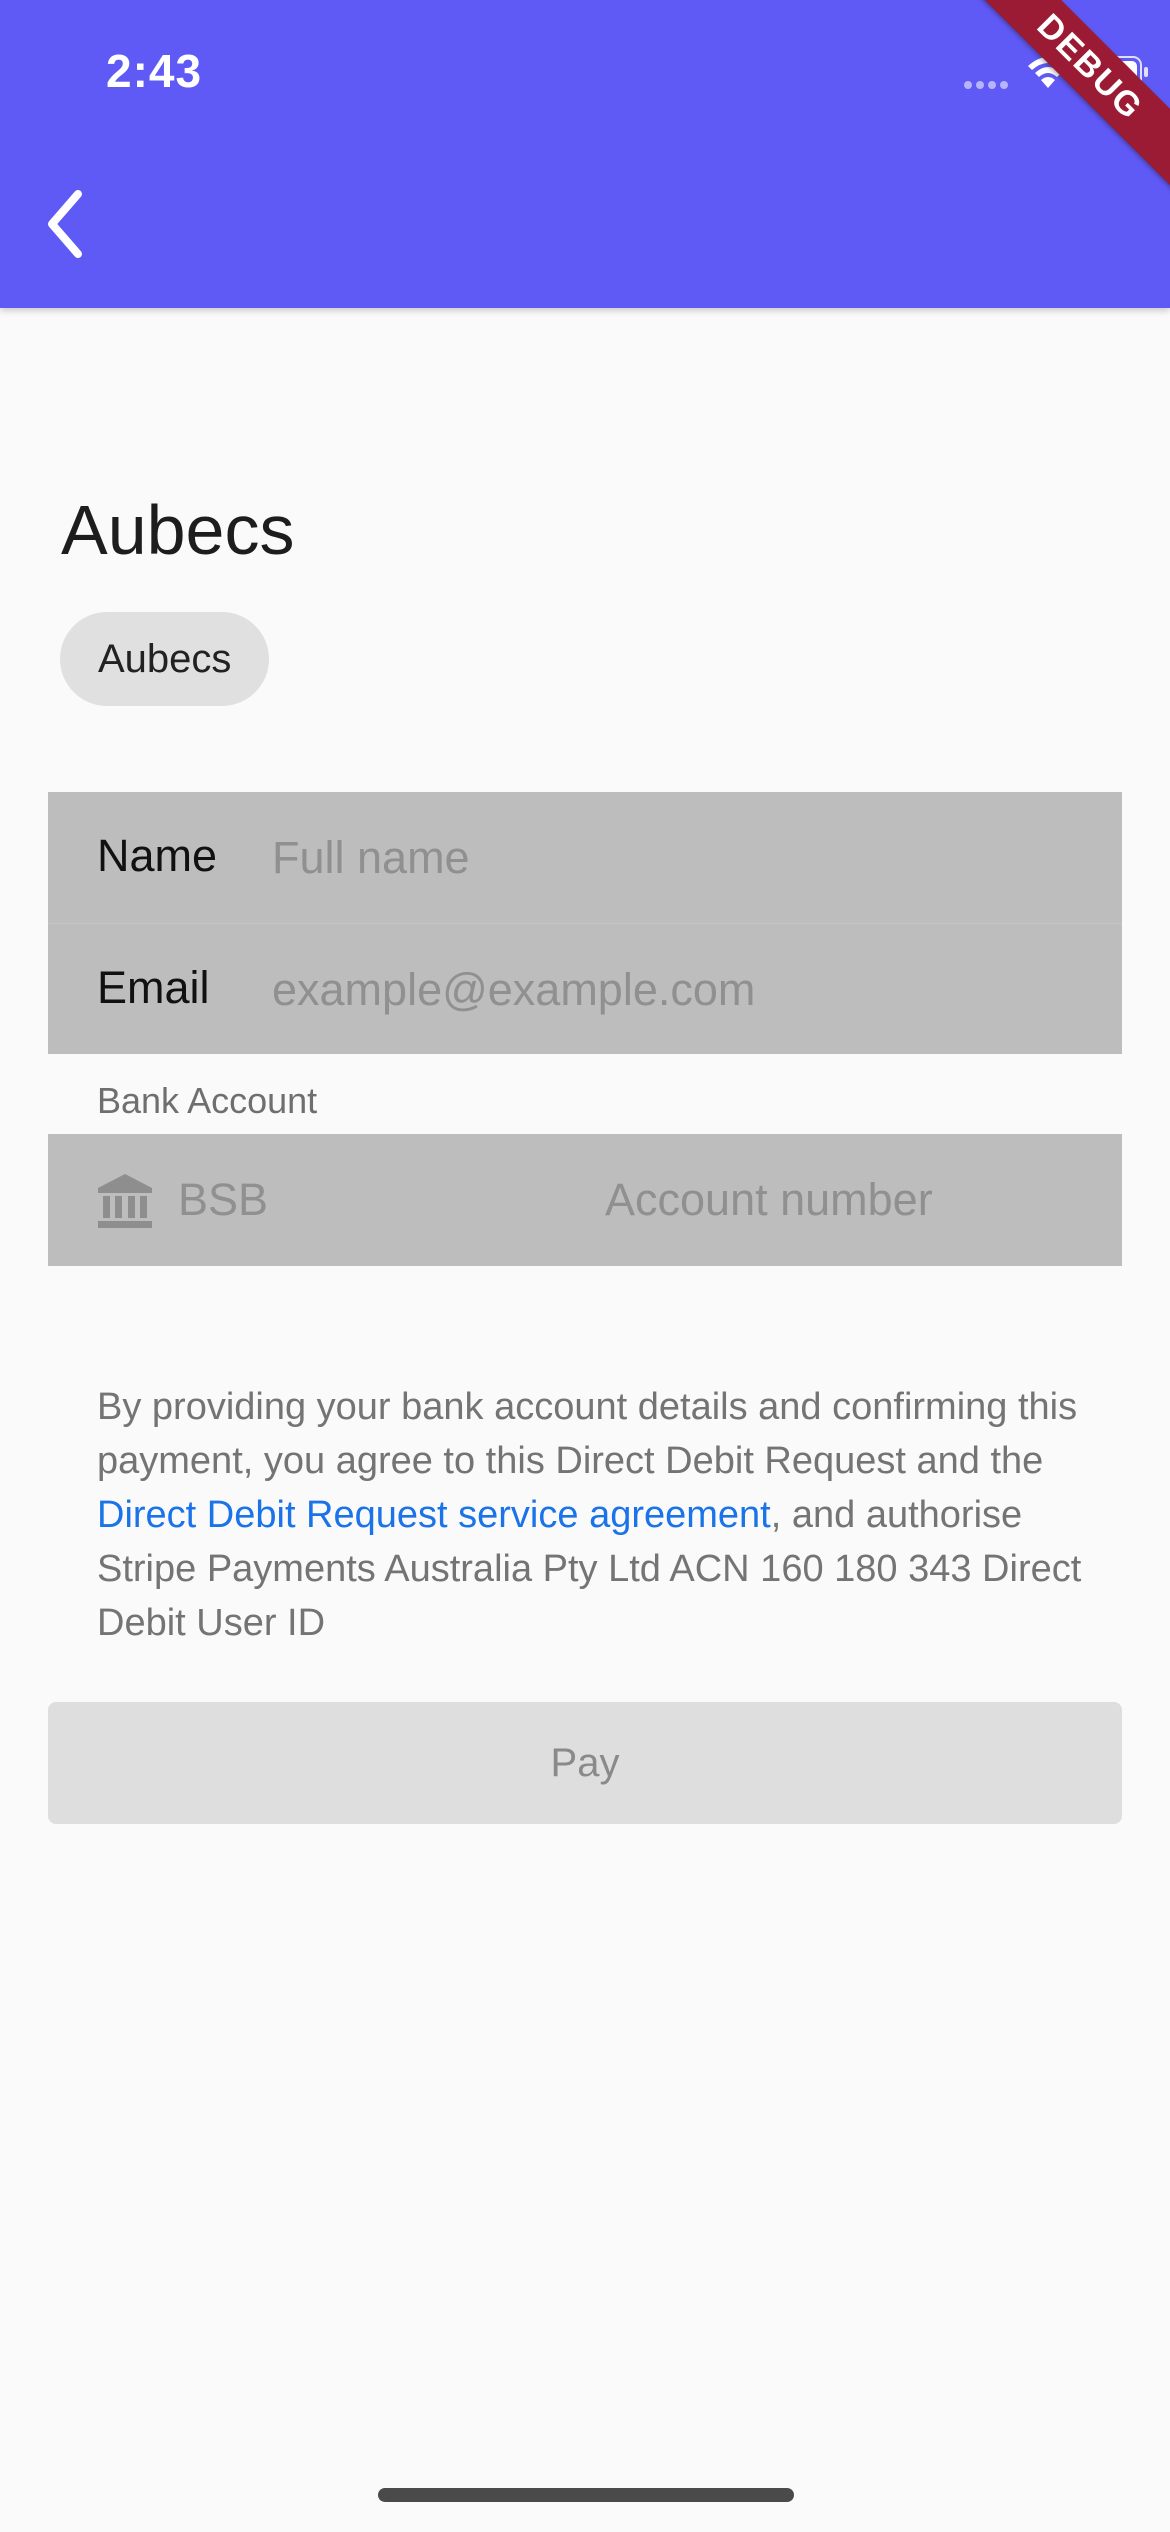 The height and width of the screenshot is (2532, 1170). Describe the element at coordinates (585, 154) in the screenshot. I see `app-bar: 2:43 DEBUG` at that location.